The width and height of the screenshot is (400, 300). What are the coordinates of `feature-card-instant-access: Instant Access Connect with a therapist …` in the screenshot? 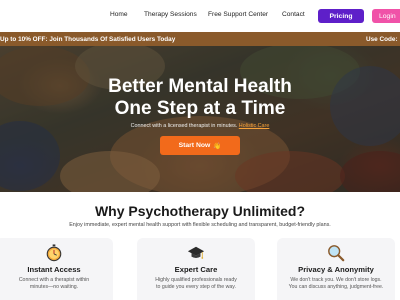 It's located at (56, 269).